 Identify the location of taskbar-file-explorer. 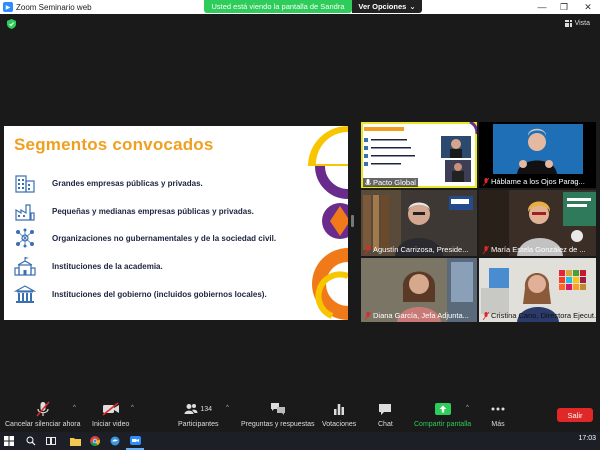
(75, 441).